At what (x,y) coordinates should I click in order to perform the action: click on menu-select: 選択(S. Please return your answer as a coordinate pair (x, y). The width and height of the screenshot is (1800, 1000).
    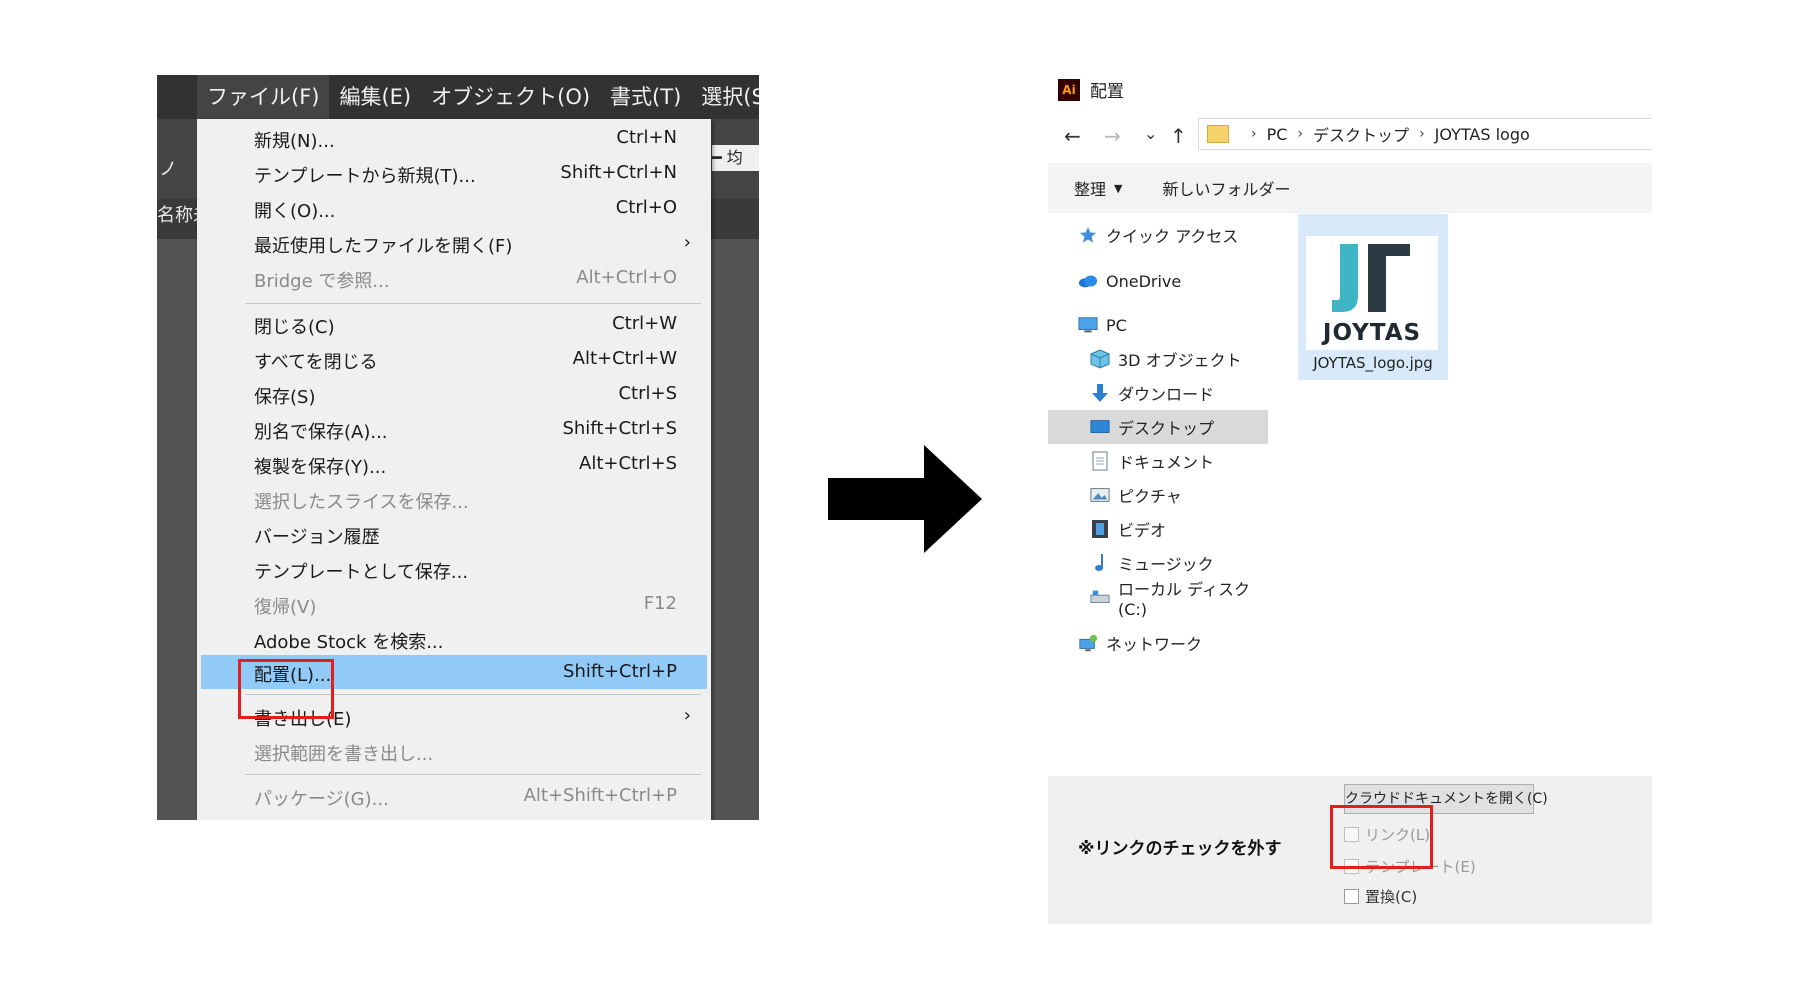
    Looking at the image, I should click on (725, 97).